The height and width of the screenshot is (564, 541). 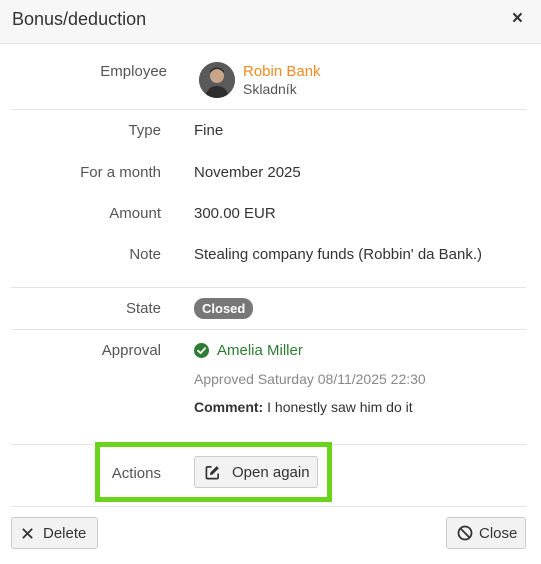 I want to click on employee-label: Employee, so click(x=133, y=71).